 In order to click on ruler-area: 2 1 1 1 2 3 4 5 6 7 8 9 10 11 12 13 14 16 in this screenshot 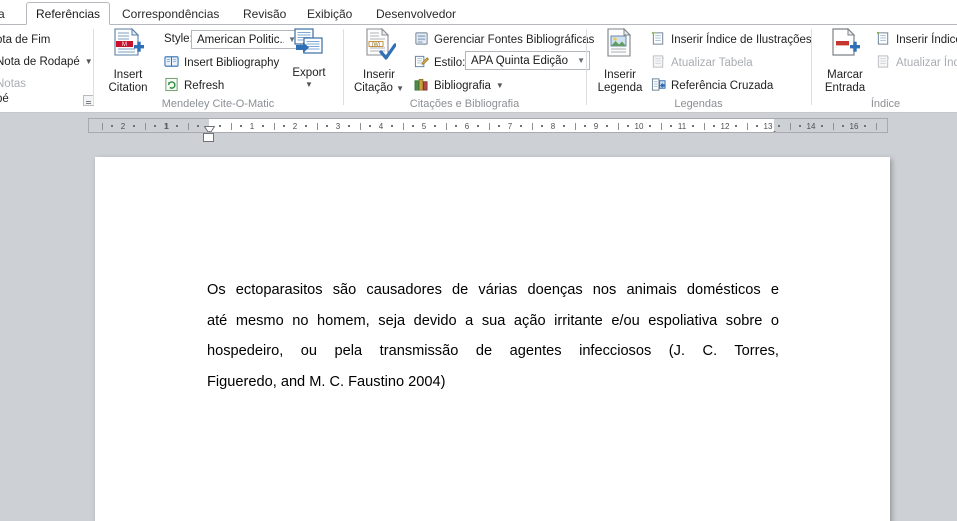, I will do `click(478, 129)`.